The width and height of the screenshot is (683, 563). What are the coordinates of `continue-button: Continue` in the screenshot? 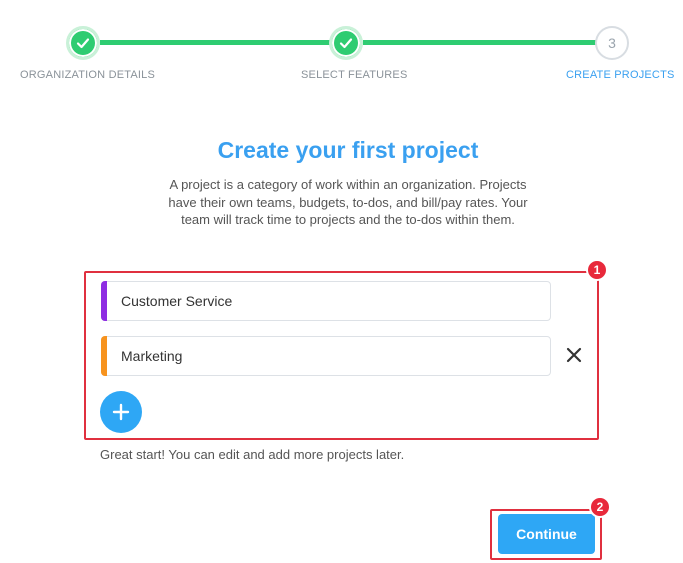 It's located at (546, 534).